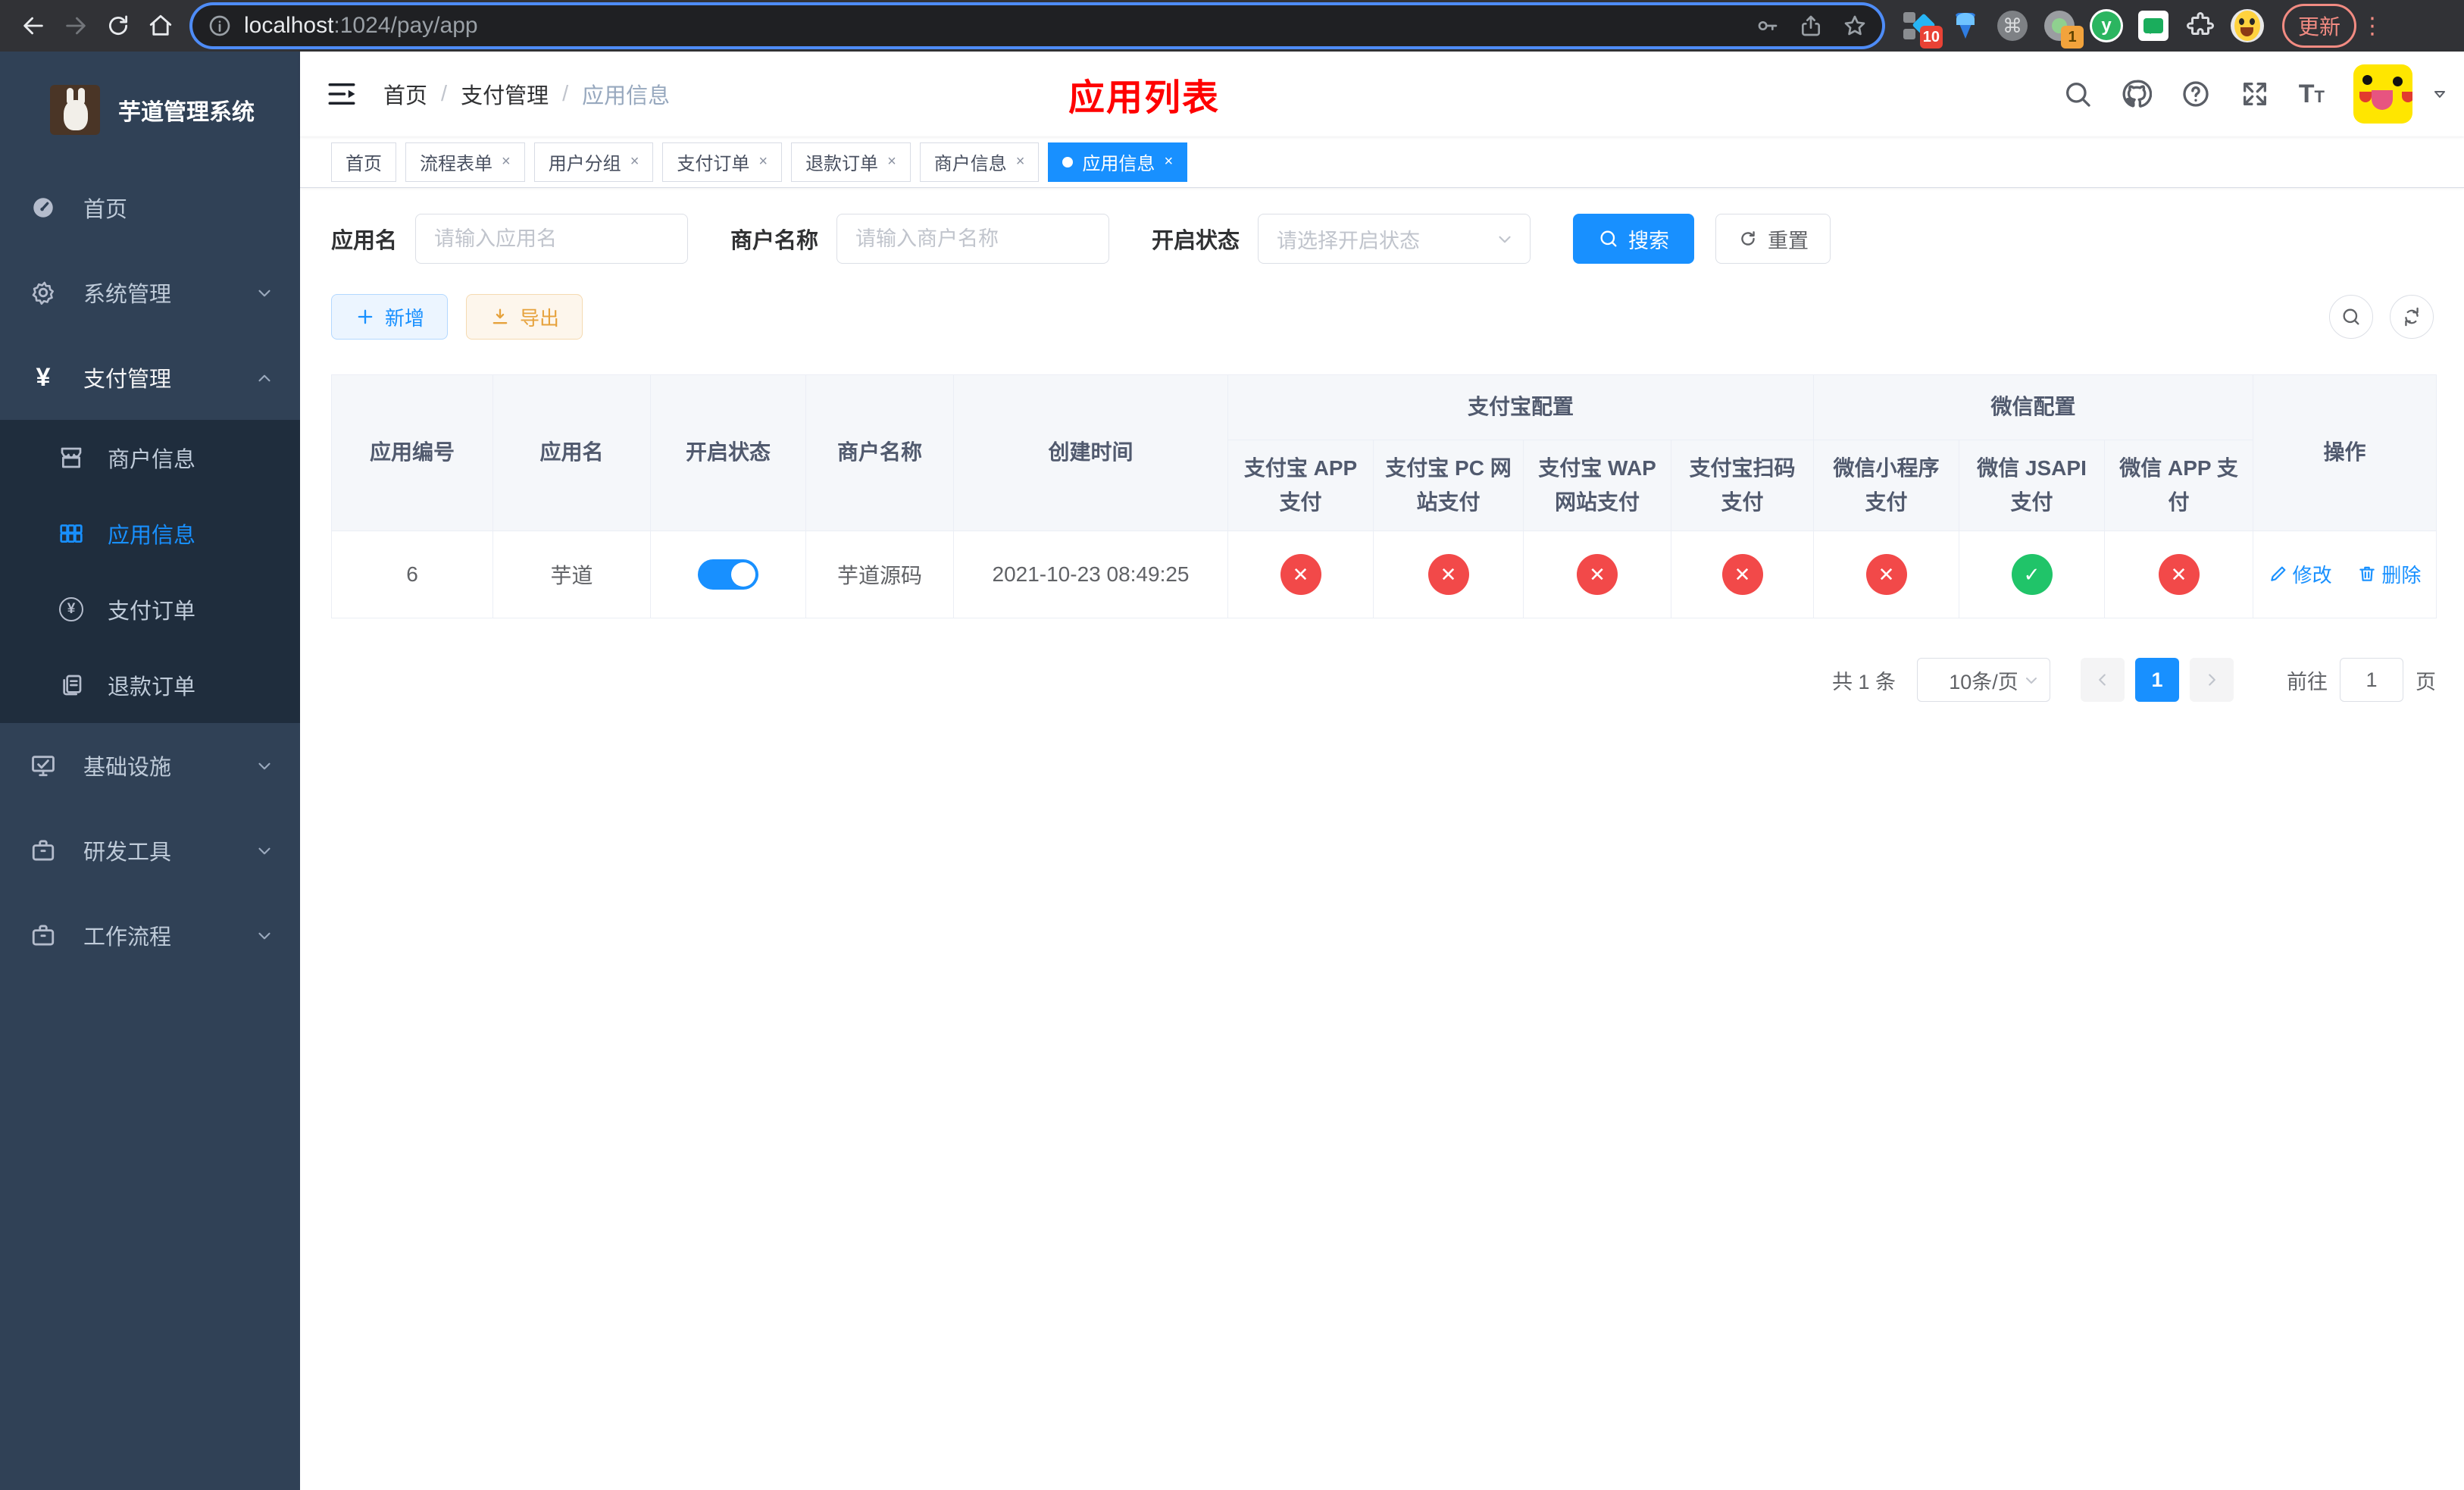  I want to click on alipay-app-status-icon: ✕, so click(1300, 575).